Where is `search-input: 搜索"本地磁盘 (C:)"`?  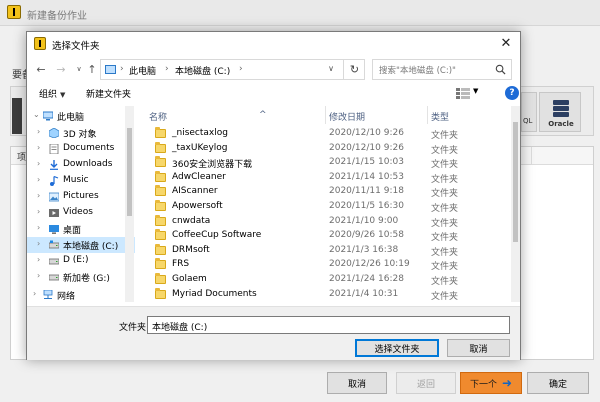
search-input: 搜索"本地磁盘 (C:)" is located at coordinates (442, 69).